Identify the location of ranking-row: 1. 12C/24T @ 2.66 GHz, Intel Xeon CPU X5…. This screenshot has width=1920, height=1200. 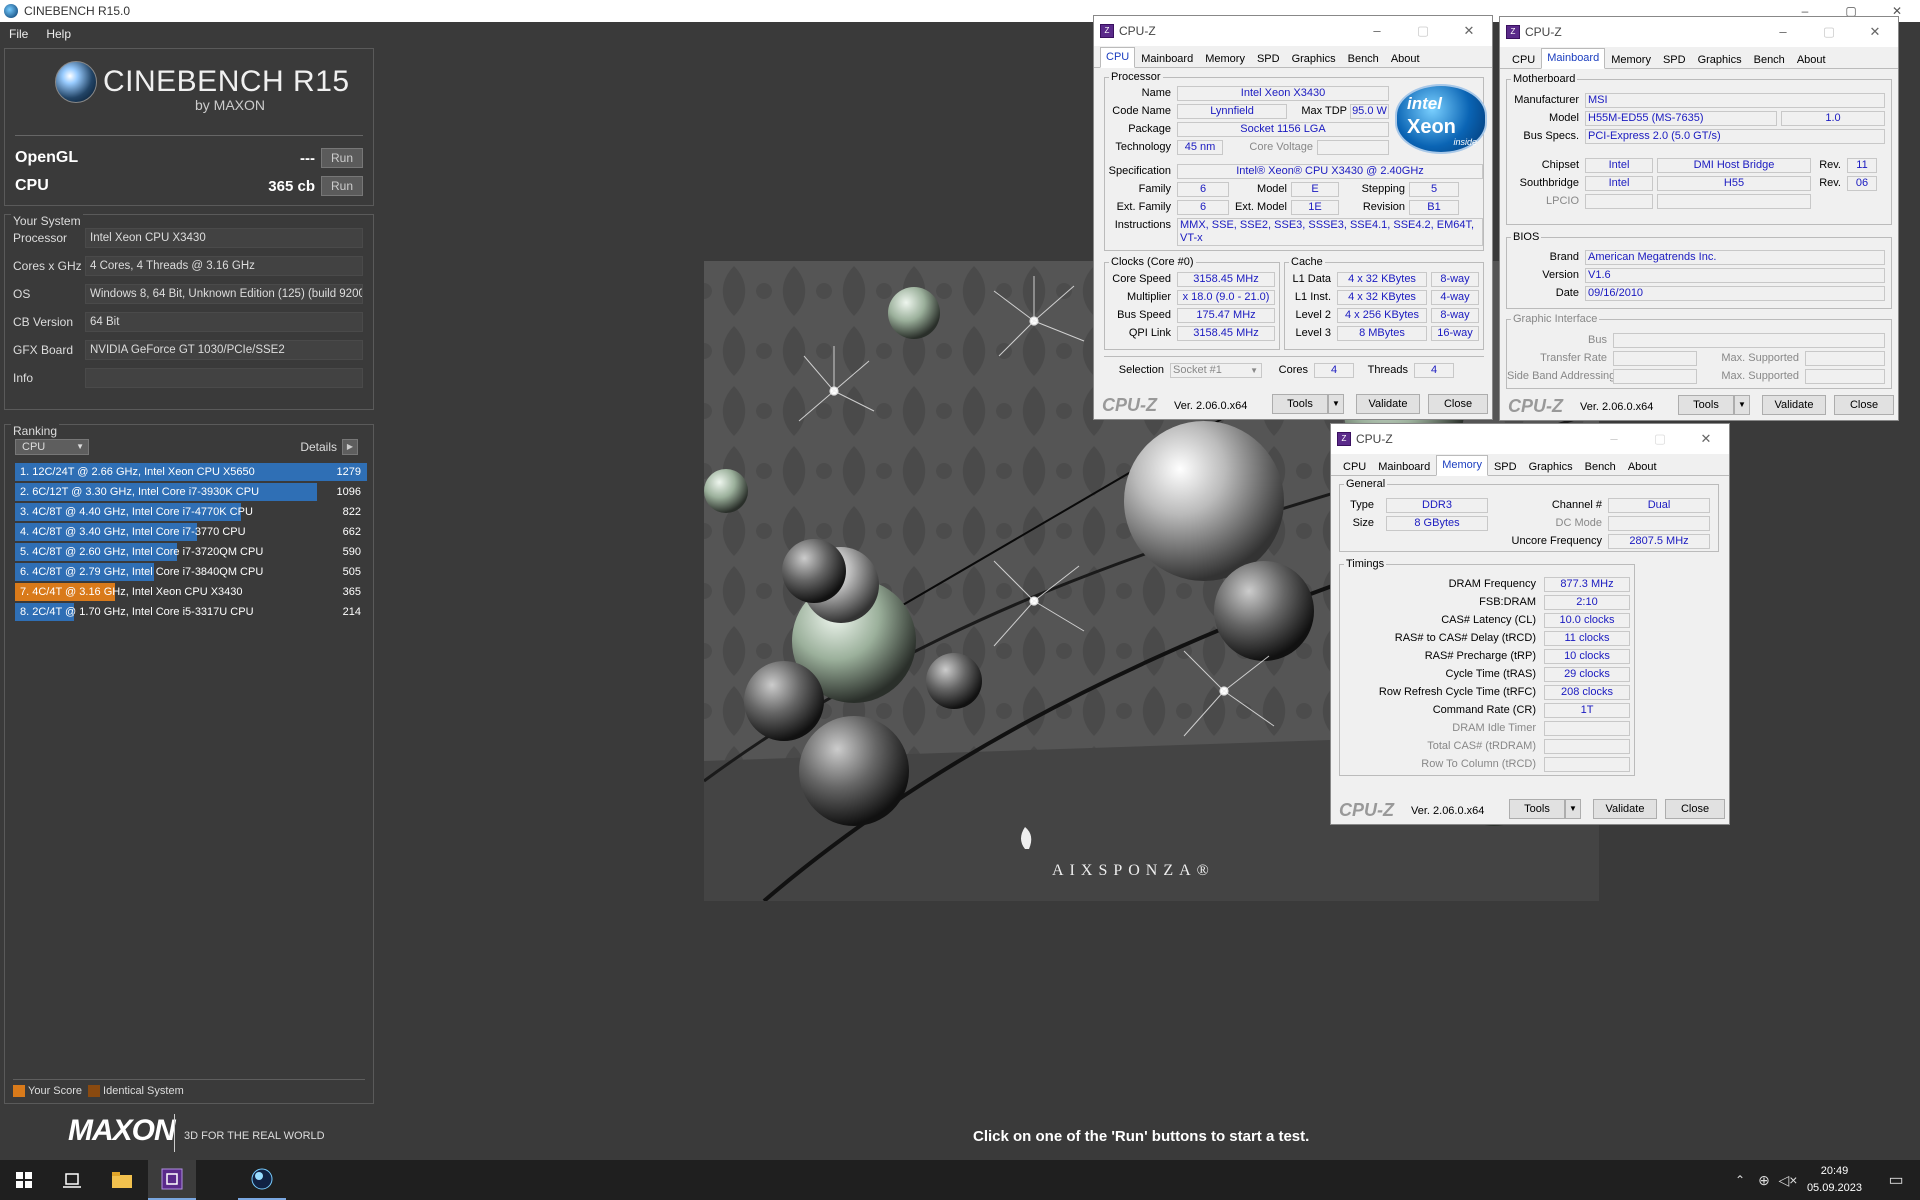
(191, 472).